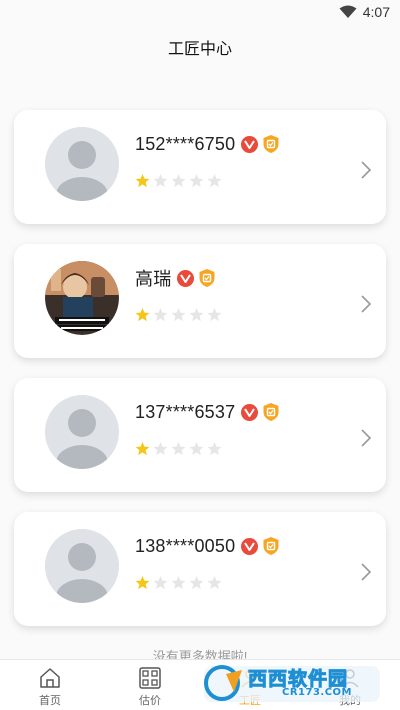 The width and height of the screenshot is (400, 710). Describe the element at coordinates (50, 678) in the screenshot. I see `home-icon` at that location.